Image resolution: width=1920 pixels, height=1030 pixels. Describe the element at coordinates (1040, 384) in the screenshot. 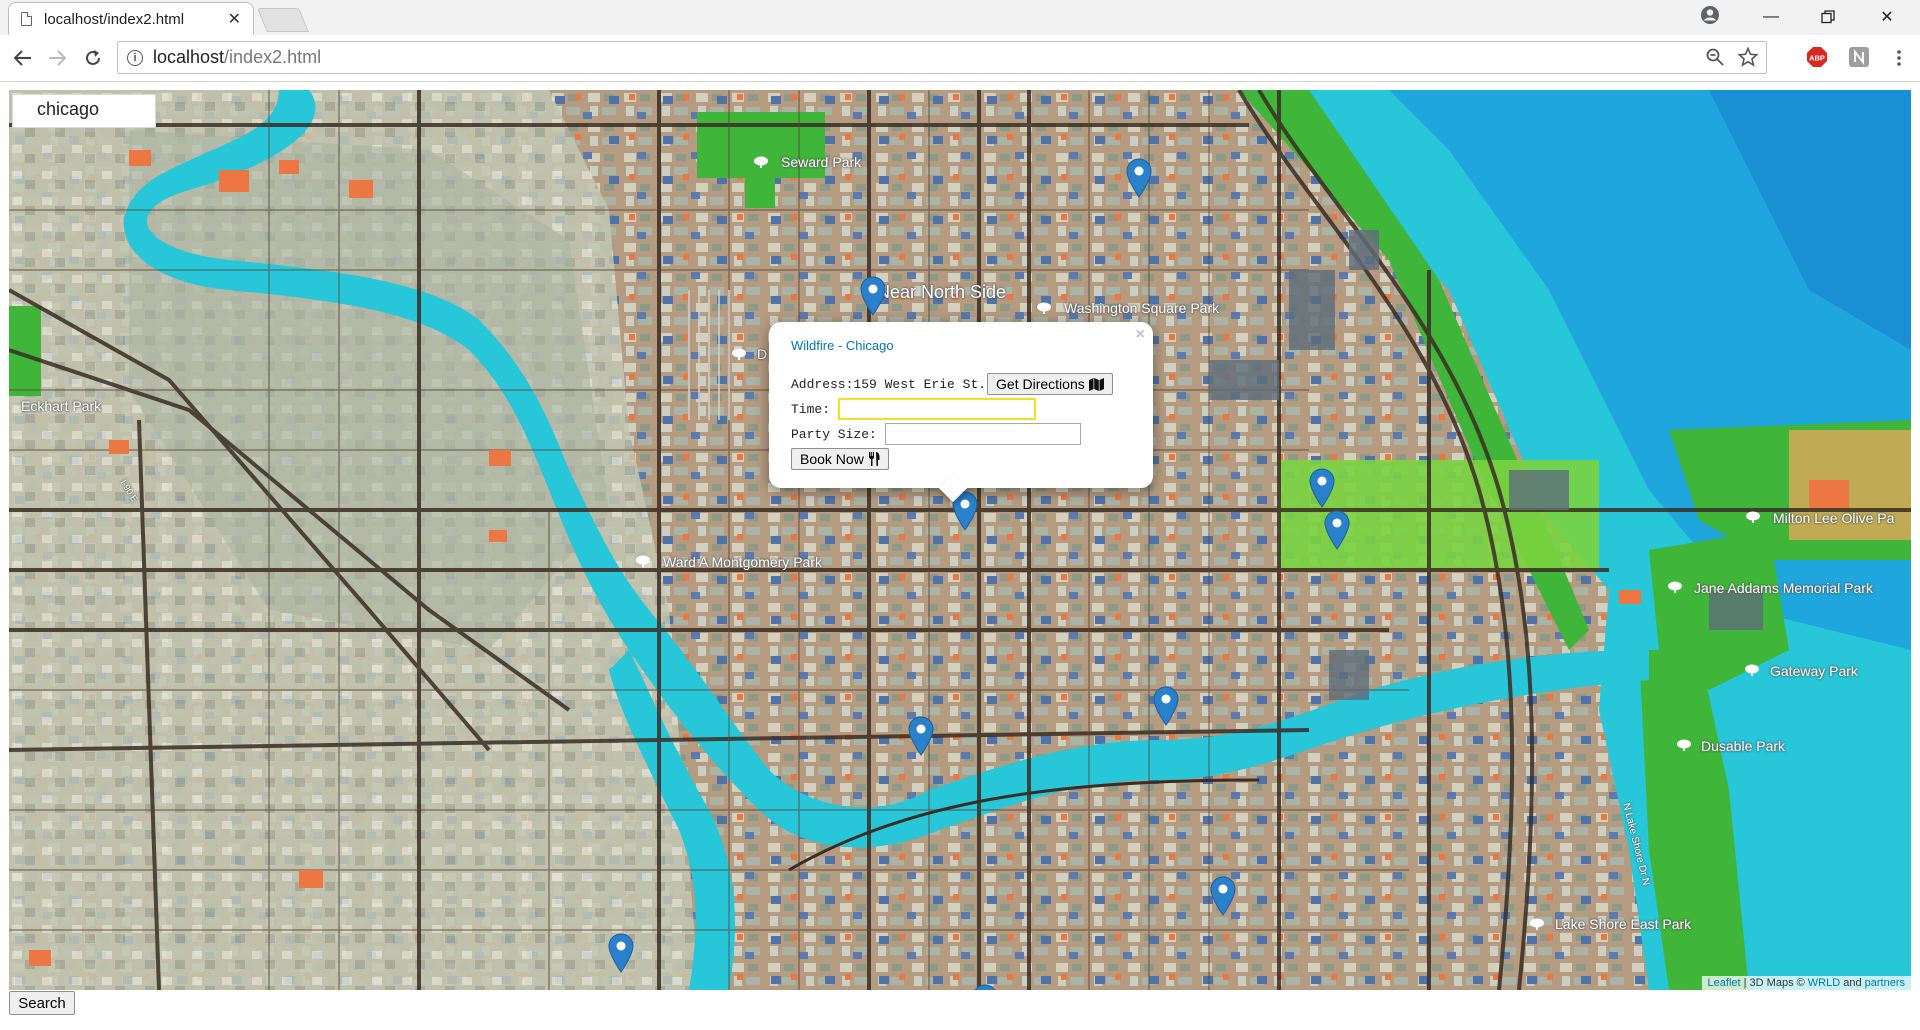

I see `get-directions-label: Get Directions` at that location.